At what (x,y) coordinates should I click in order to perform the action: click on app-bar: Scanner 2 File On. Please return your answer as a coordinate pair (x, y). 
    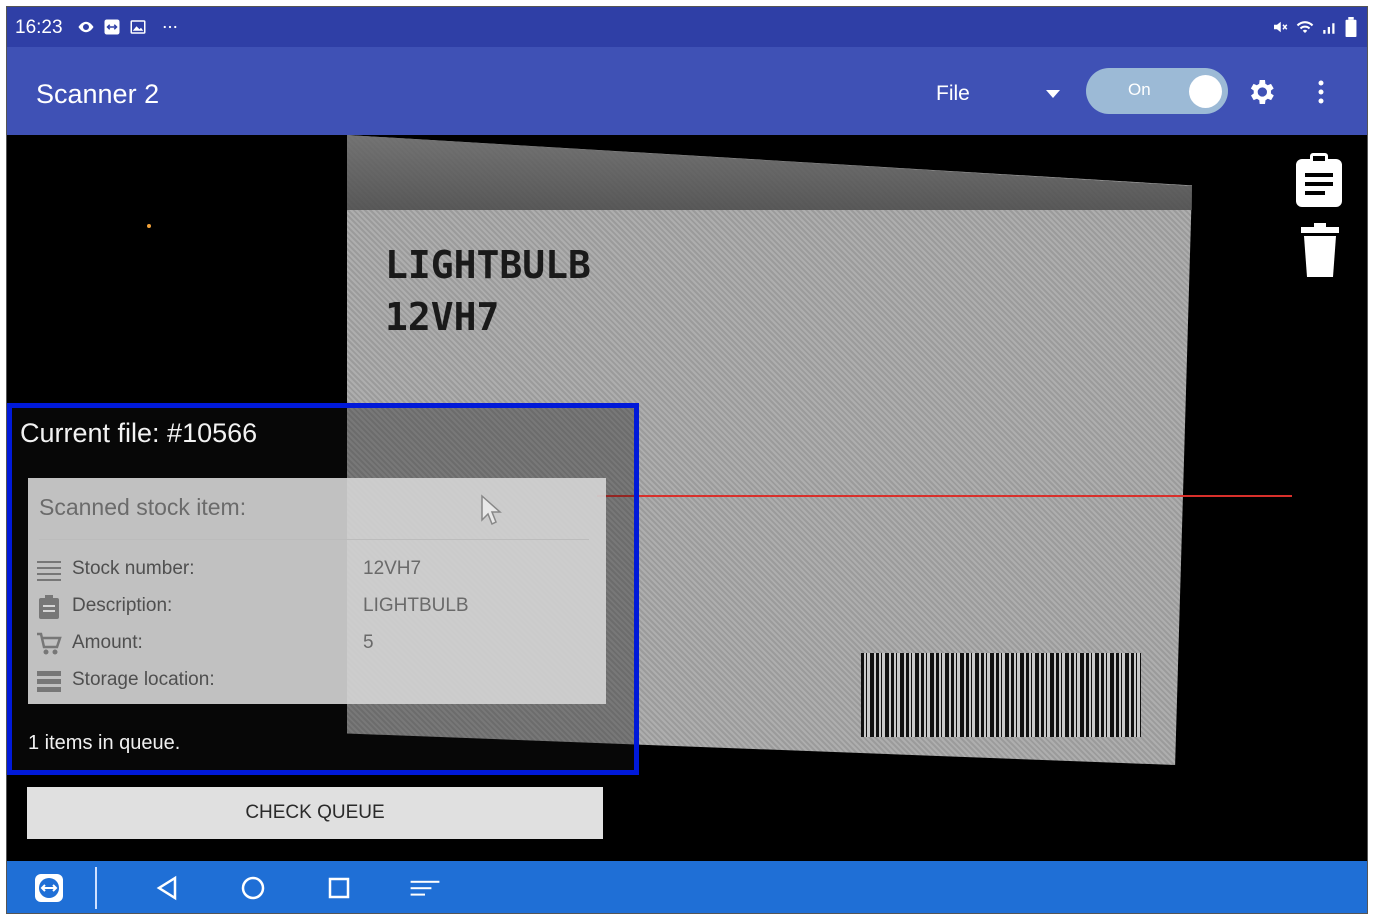
    Looking at the image, I should click on (687, 91).